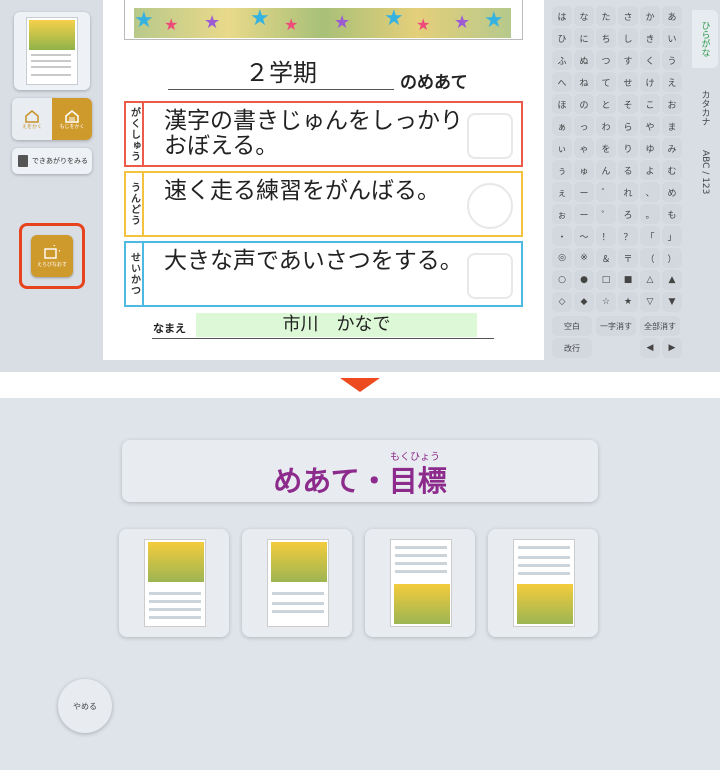 This screenshot has height=770, width=720. Describe the element at coordinates (650, 302) in the screenshot. I see `key: ▽` at that location.